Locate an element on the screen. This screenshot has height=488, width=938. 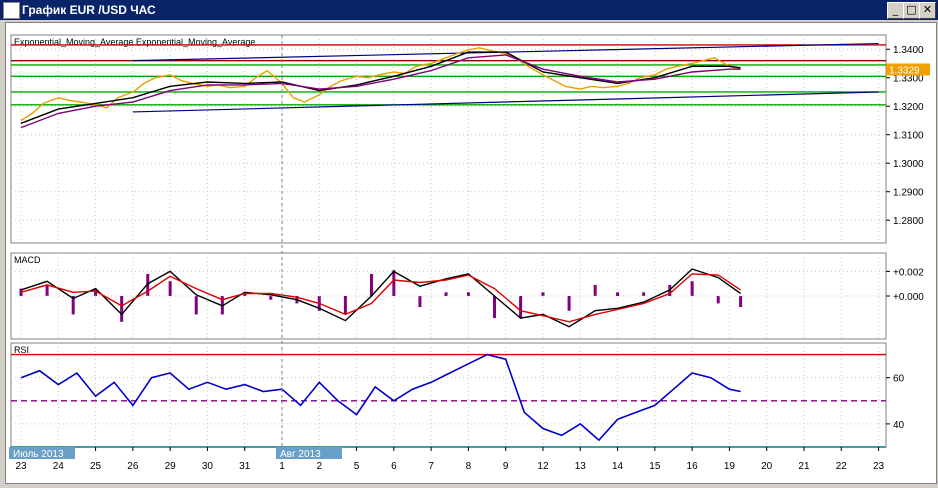
close-button: ✕ is located at coordinates (927, 10).